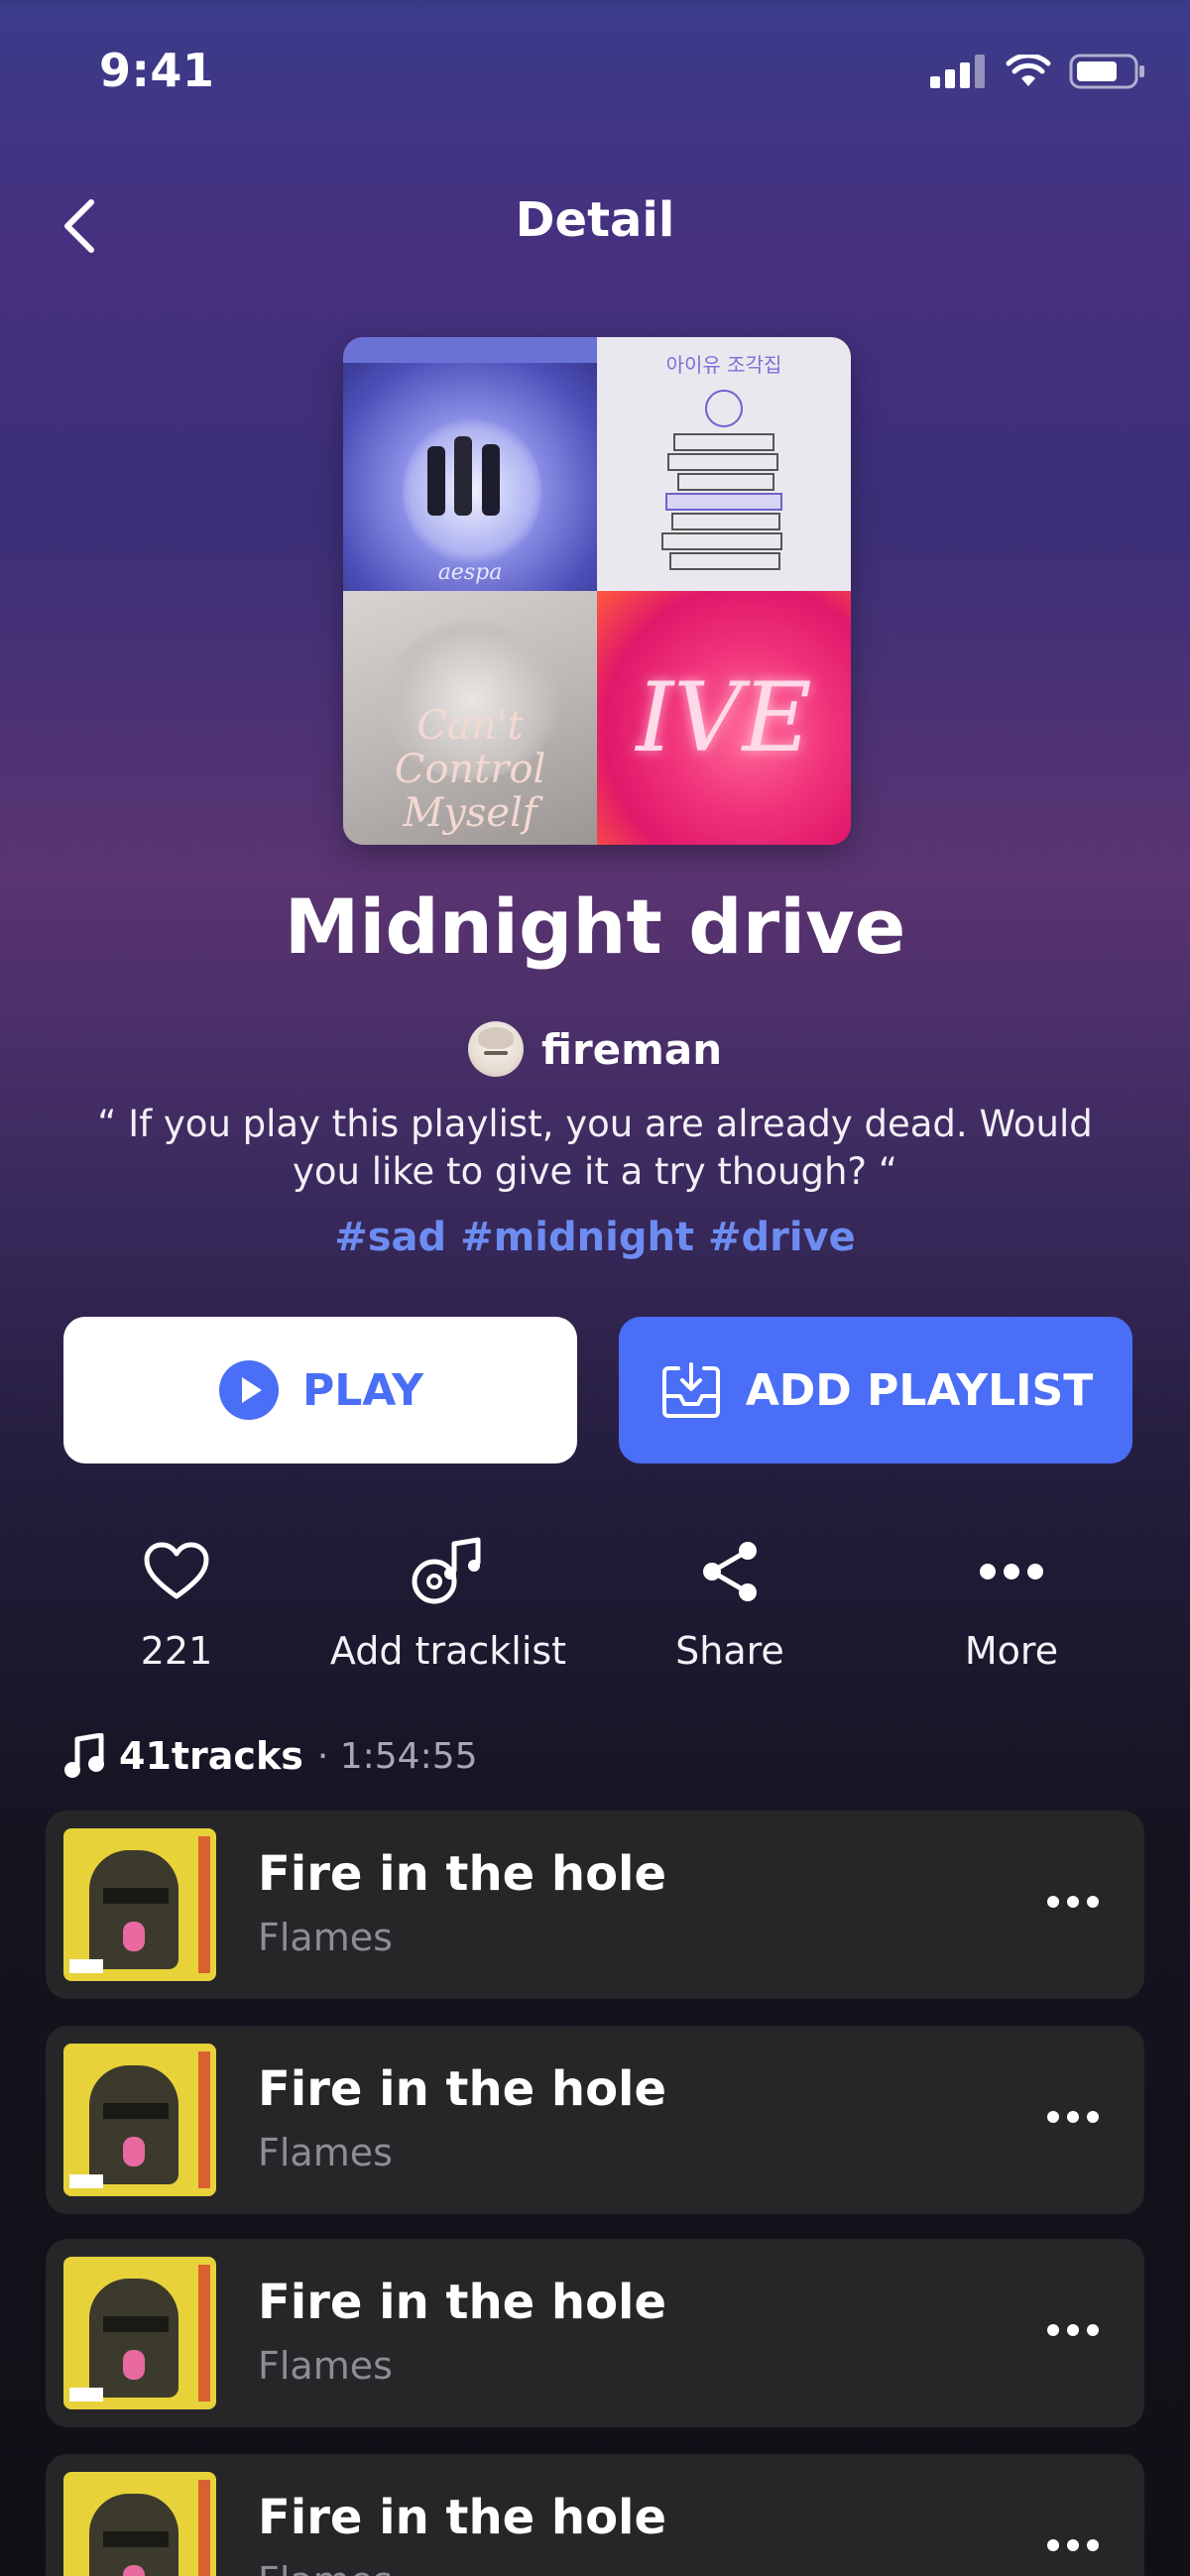  What do you see at coordinates (690, 1390) in the screenshot?
I see `download-tray-icon` at bounding box center [690, 1390].